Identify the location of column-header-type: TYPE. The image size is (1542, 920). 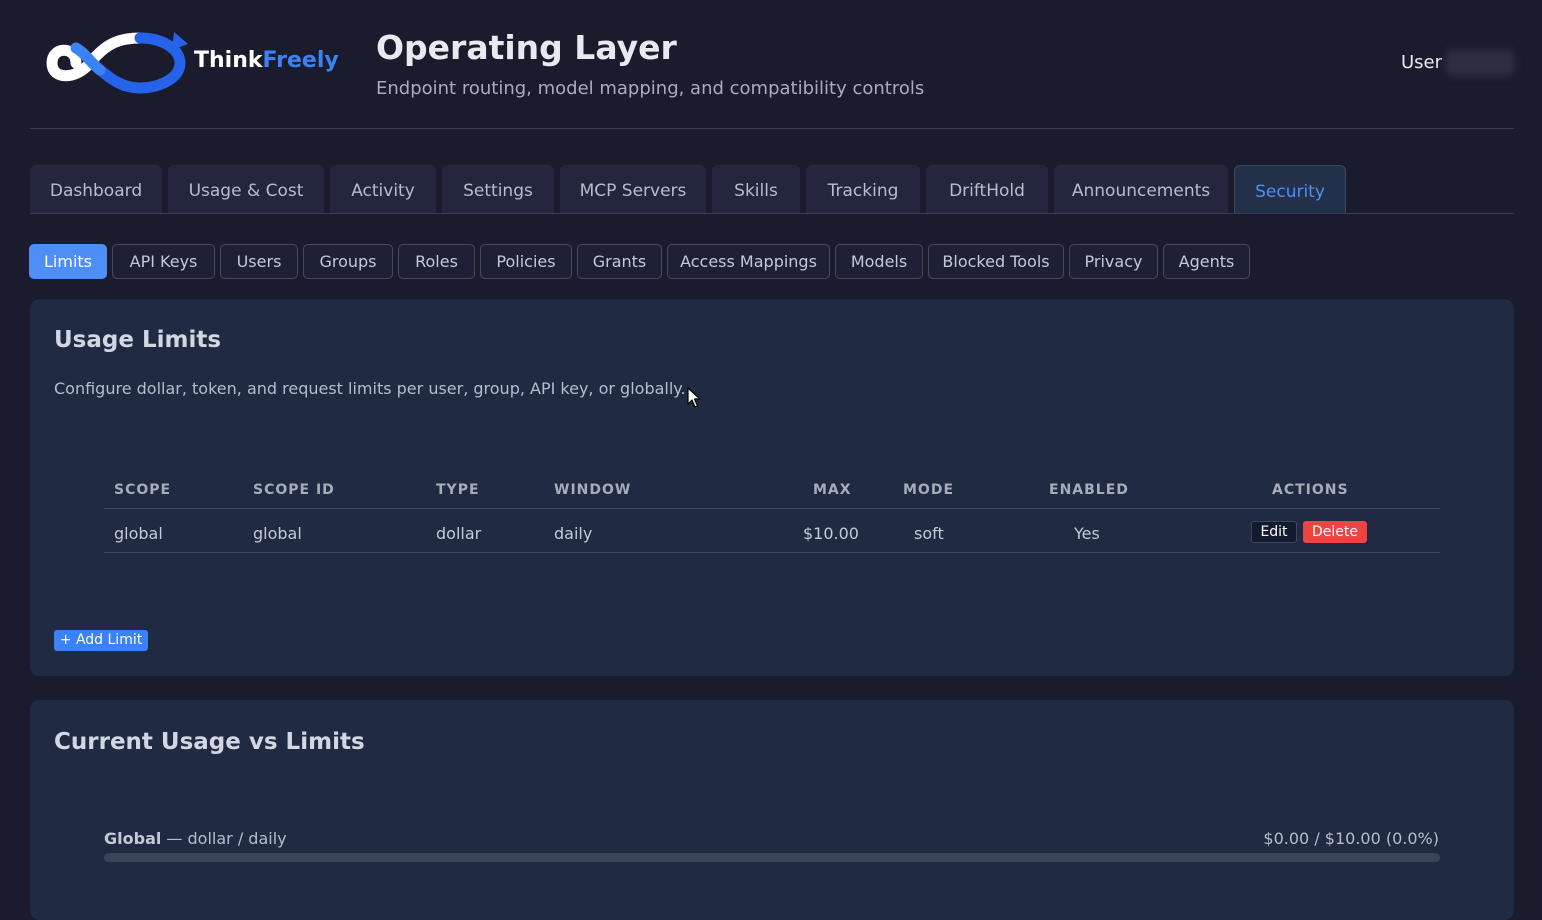
(458, 490).